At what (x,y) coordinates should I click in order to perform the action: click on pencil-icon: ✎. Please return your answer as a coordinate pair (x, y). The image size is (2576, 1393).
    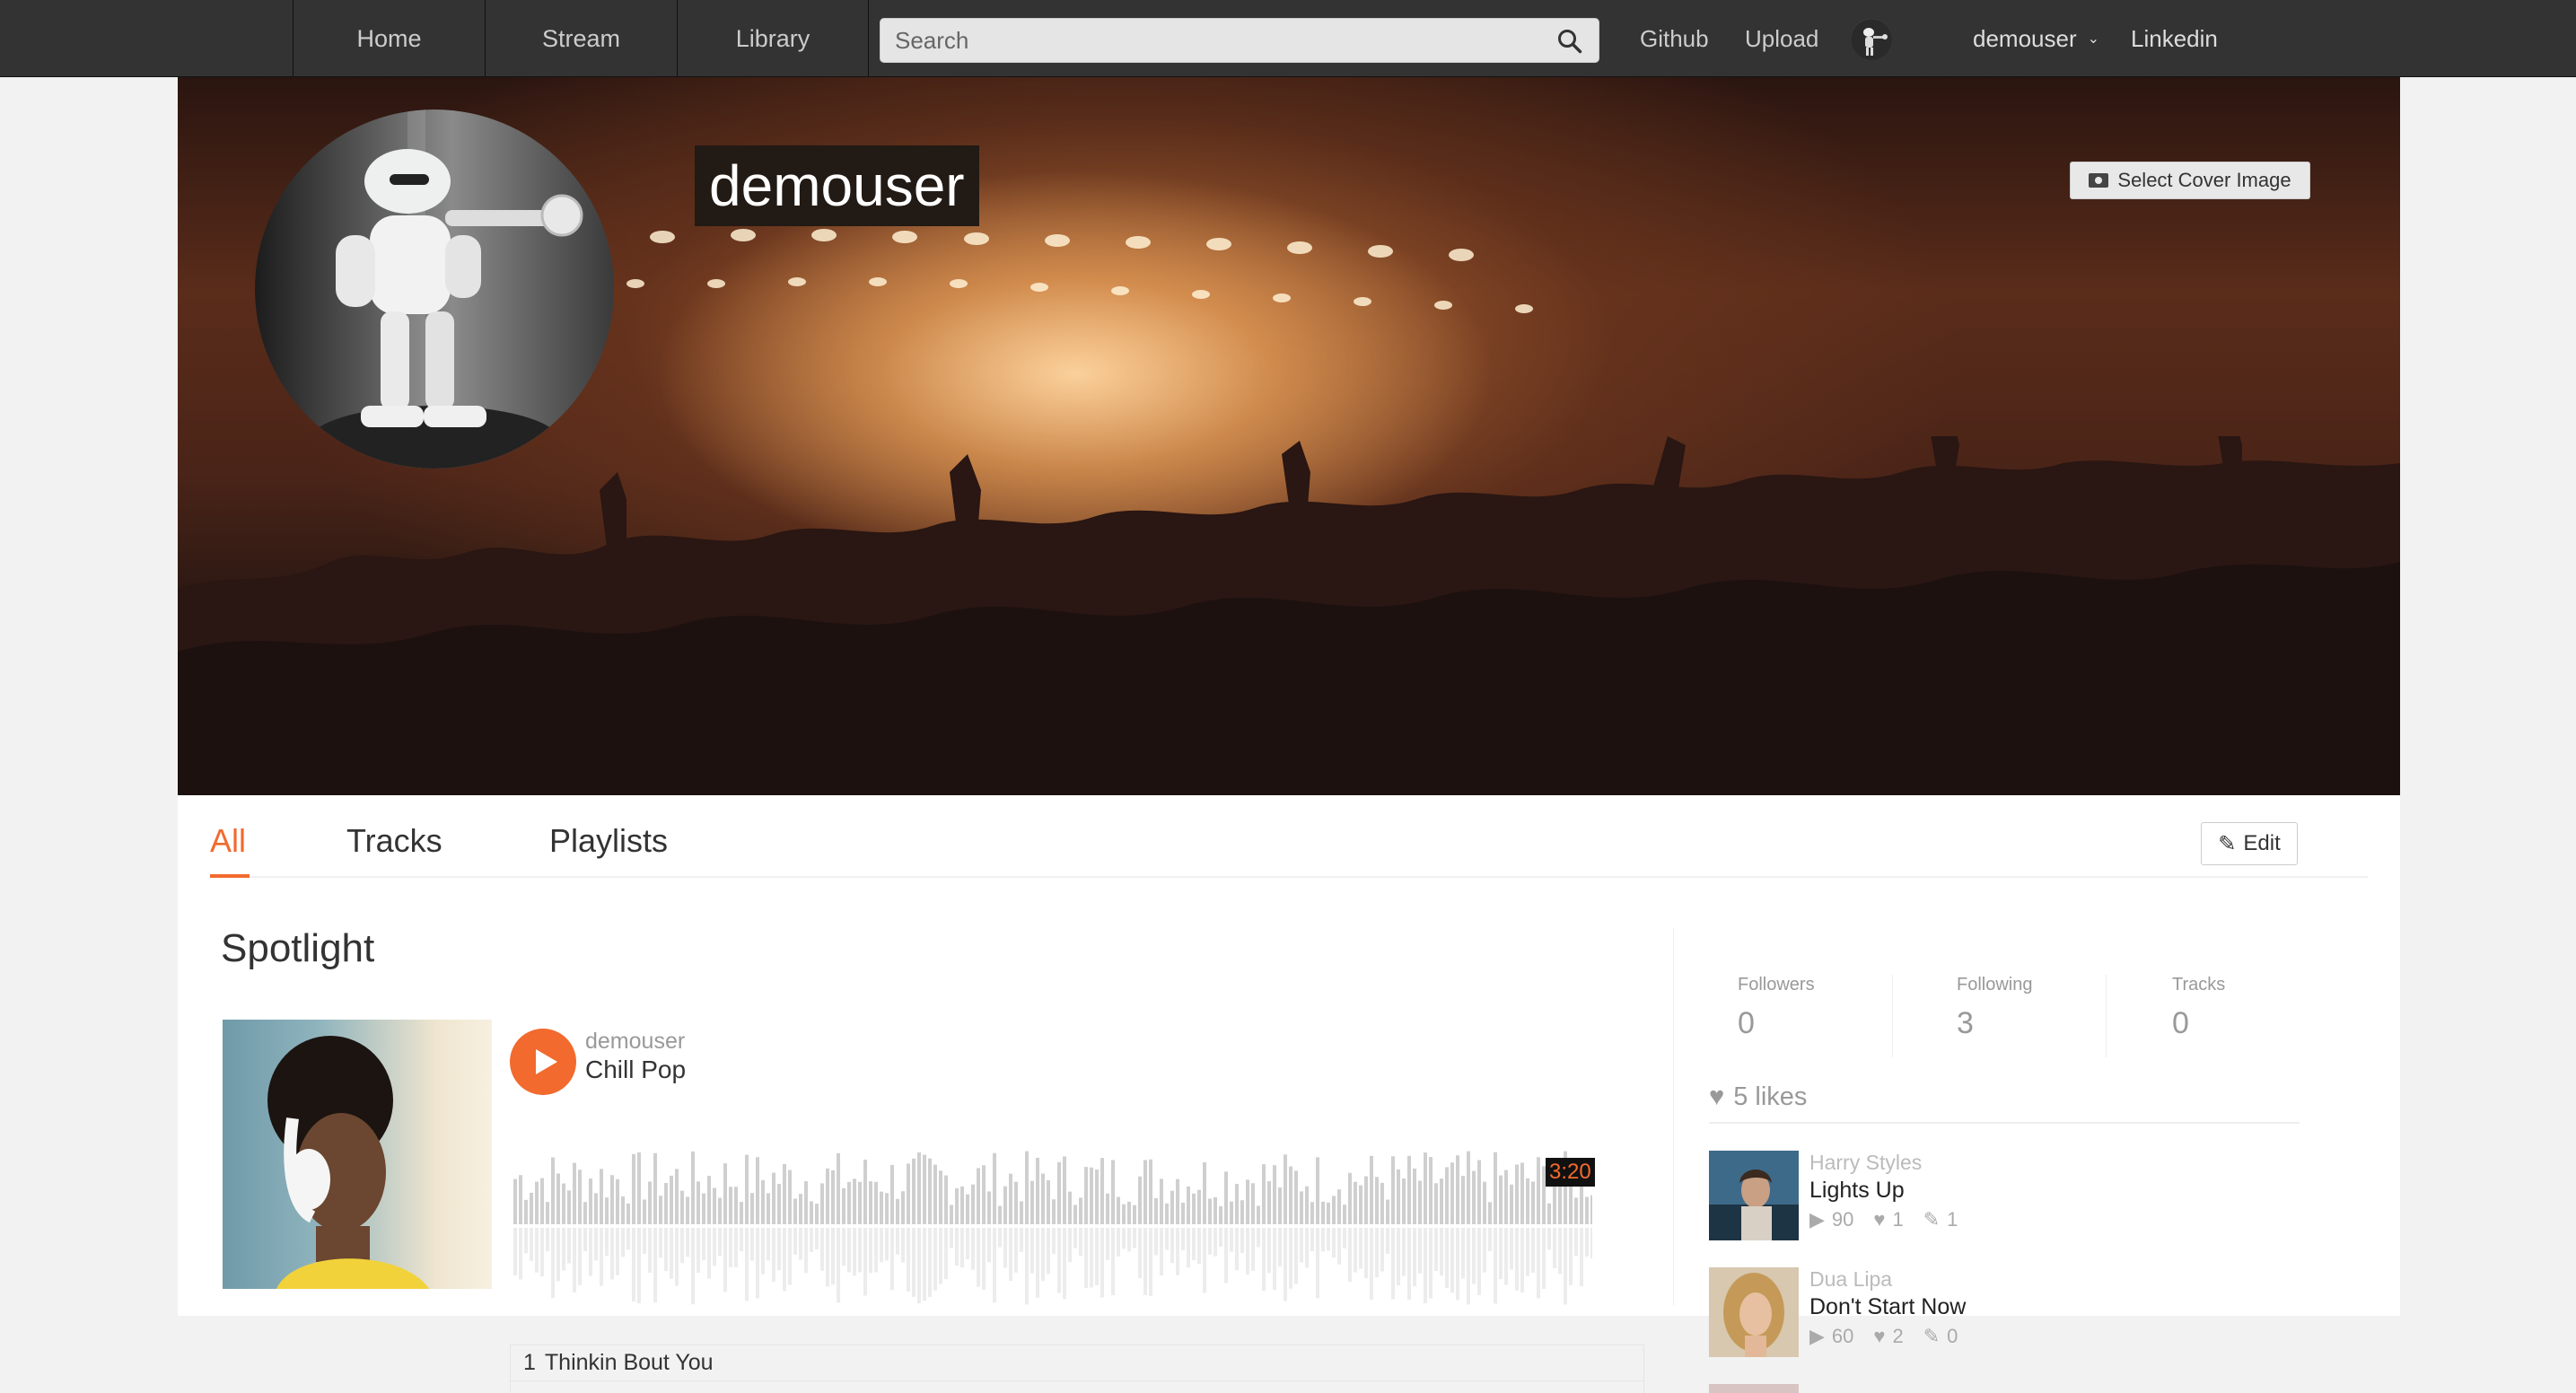
    Looking at the image, I should click on (2227, 844).